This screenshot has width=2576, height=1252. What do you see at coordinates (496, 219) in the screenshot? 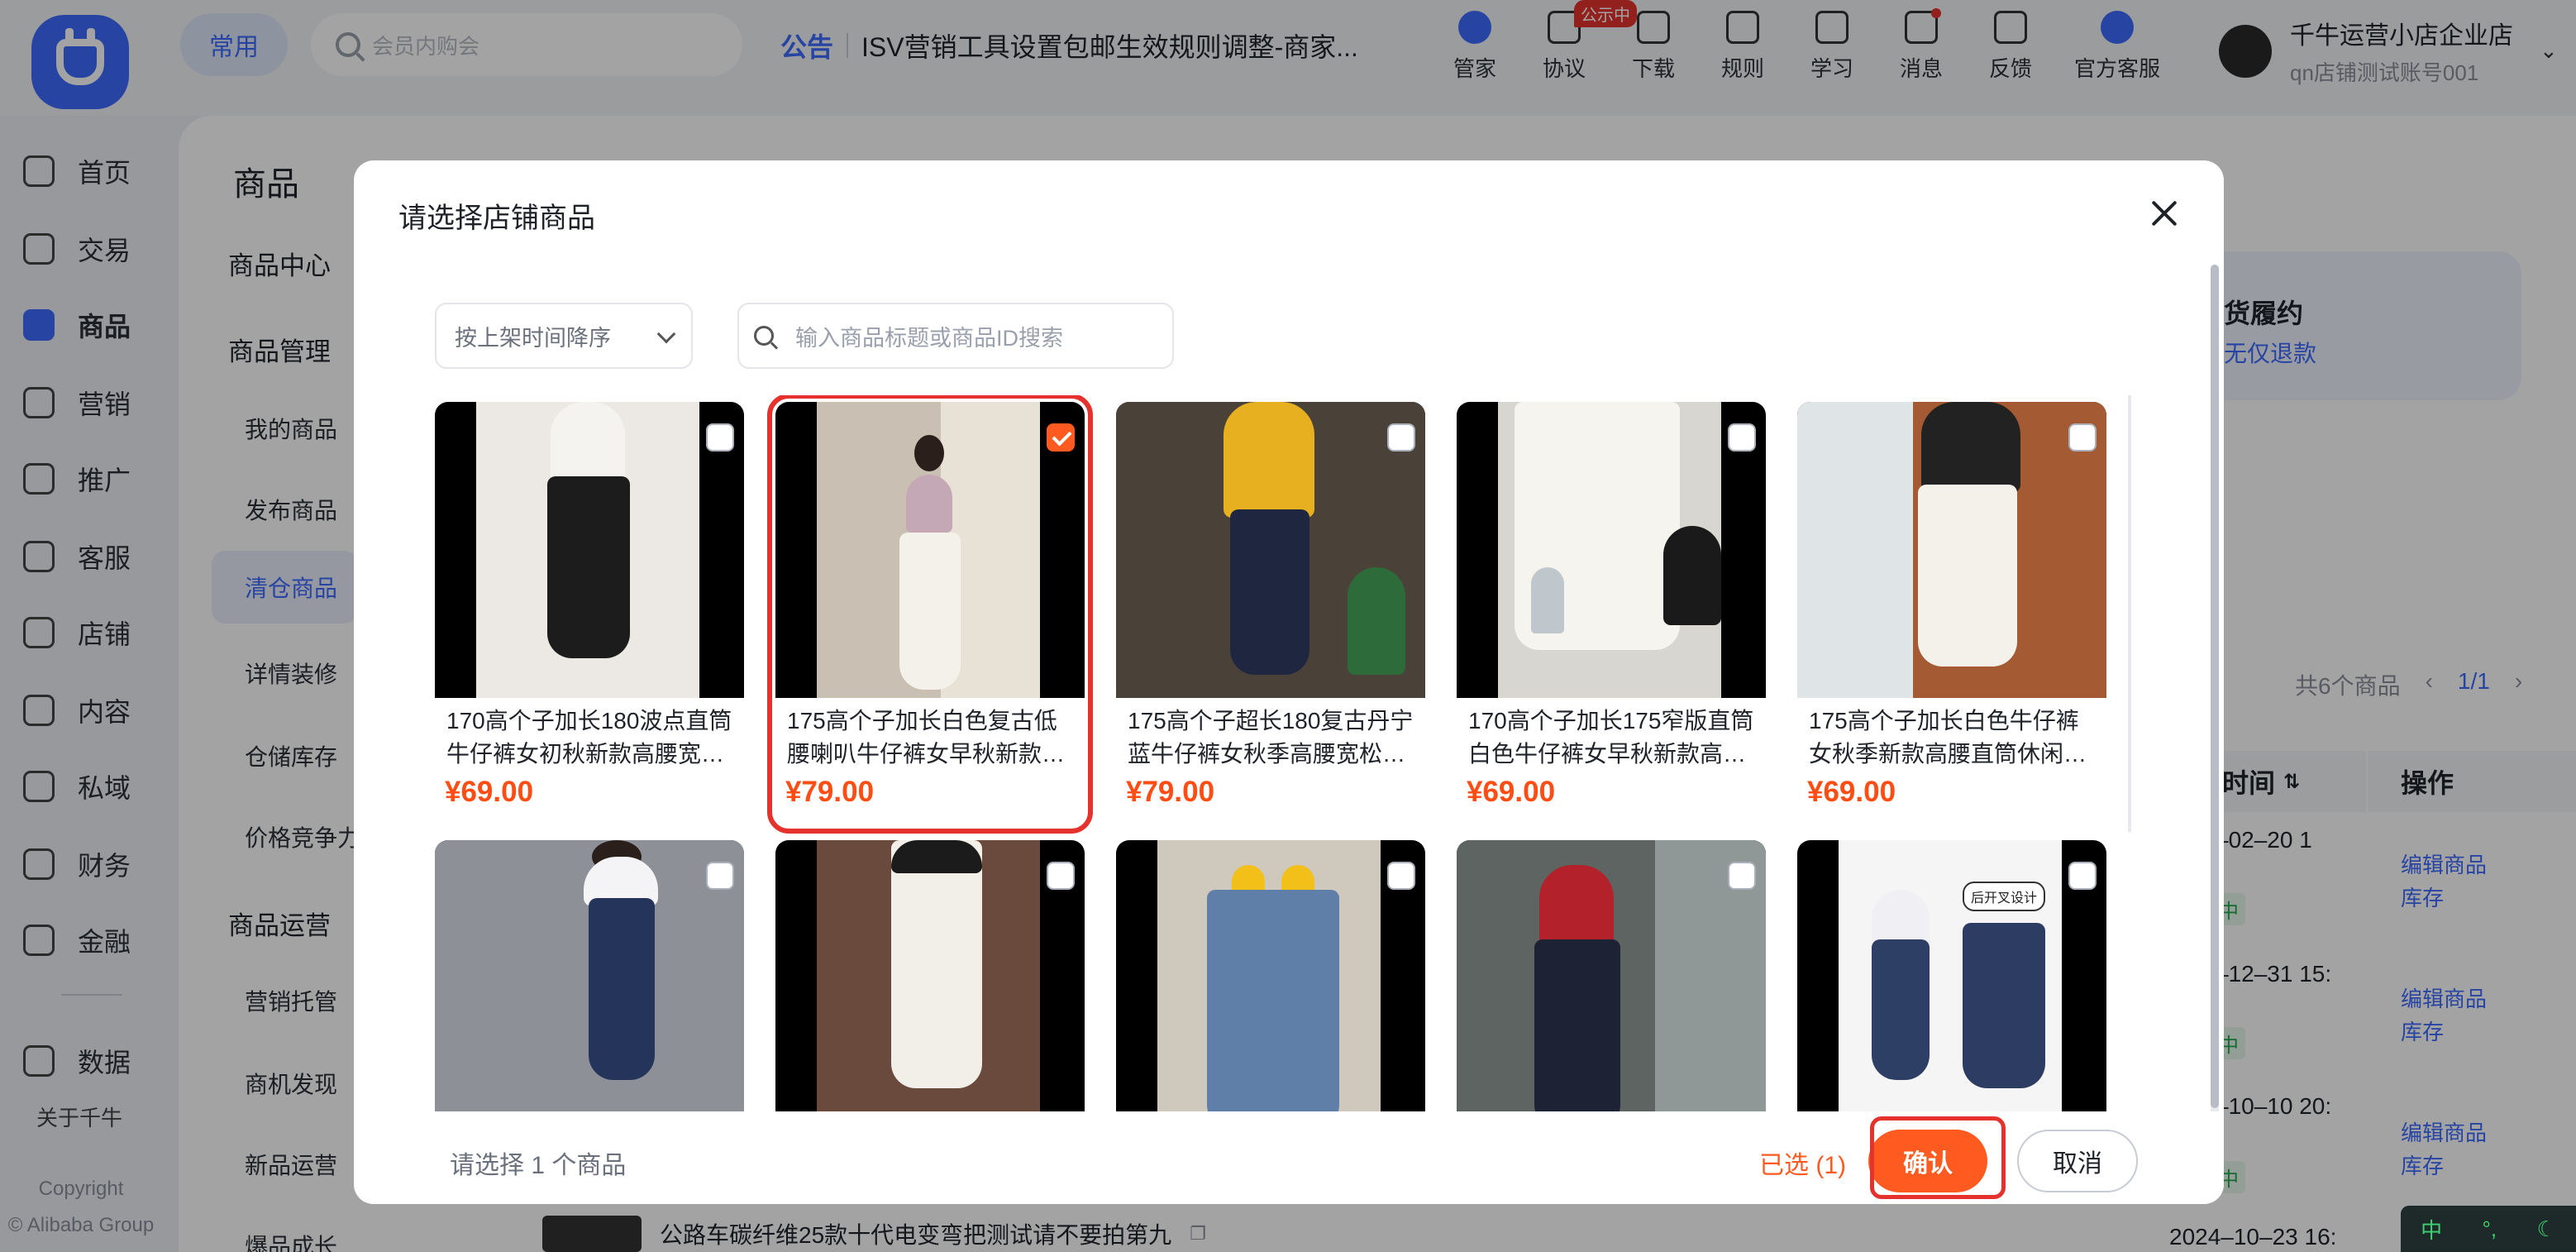
I see `modal-title: 请选择店铺商品` at bounding box center [496, 219].